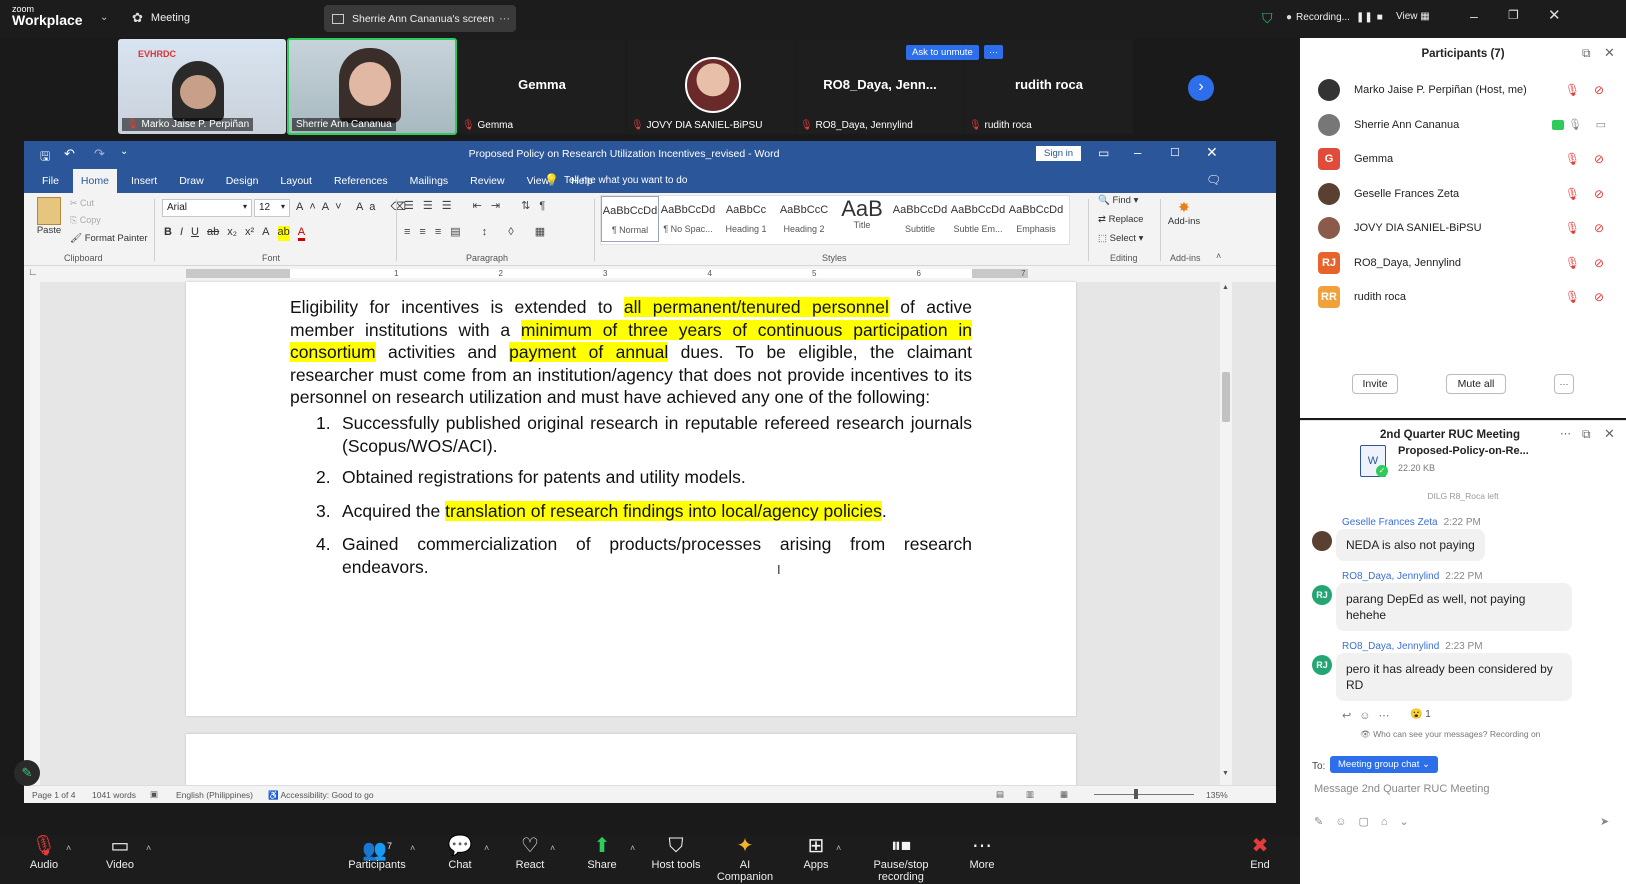 This screenshot has width=1626, height=884. What do you see at coordinates (94, 181) in the screenshot?
I see `tab-home: Home` at bounding box center [94, 181].